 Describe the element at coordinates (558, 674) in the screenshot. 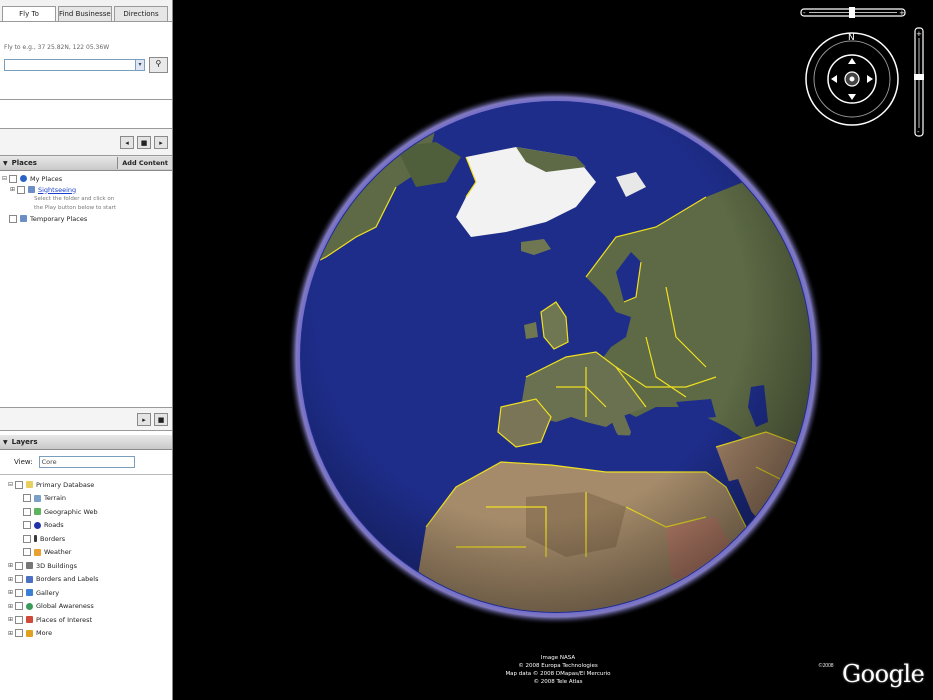

I see `credit-line: Map data © 2008 DMapas/El Mercurio` at that location.